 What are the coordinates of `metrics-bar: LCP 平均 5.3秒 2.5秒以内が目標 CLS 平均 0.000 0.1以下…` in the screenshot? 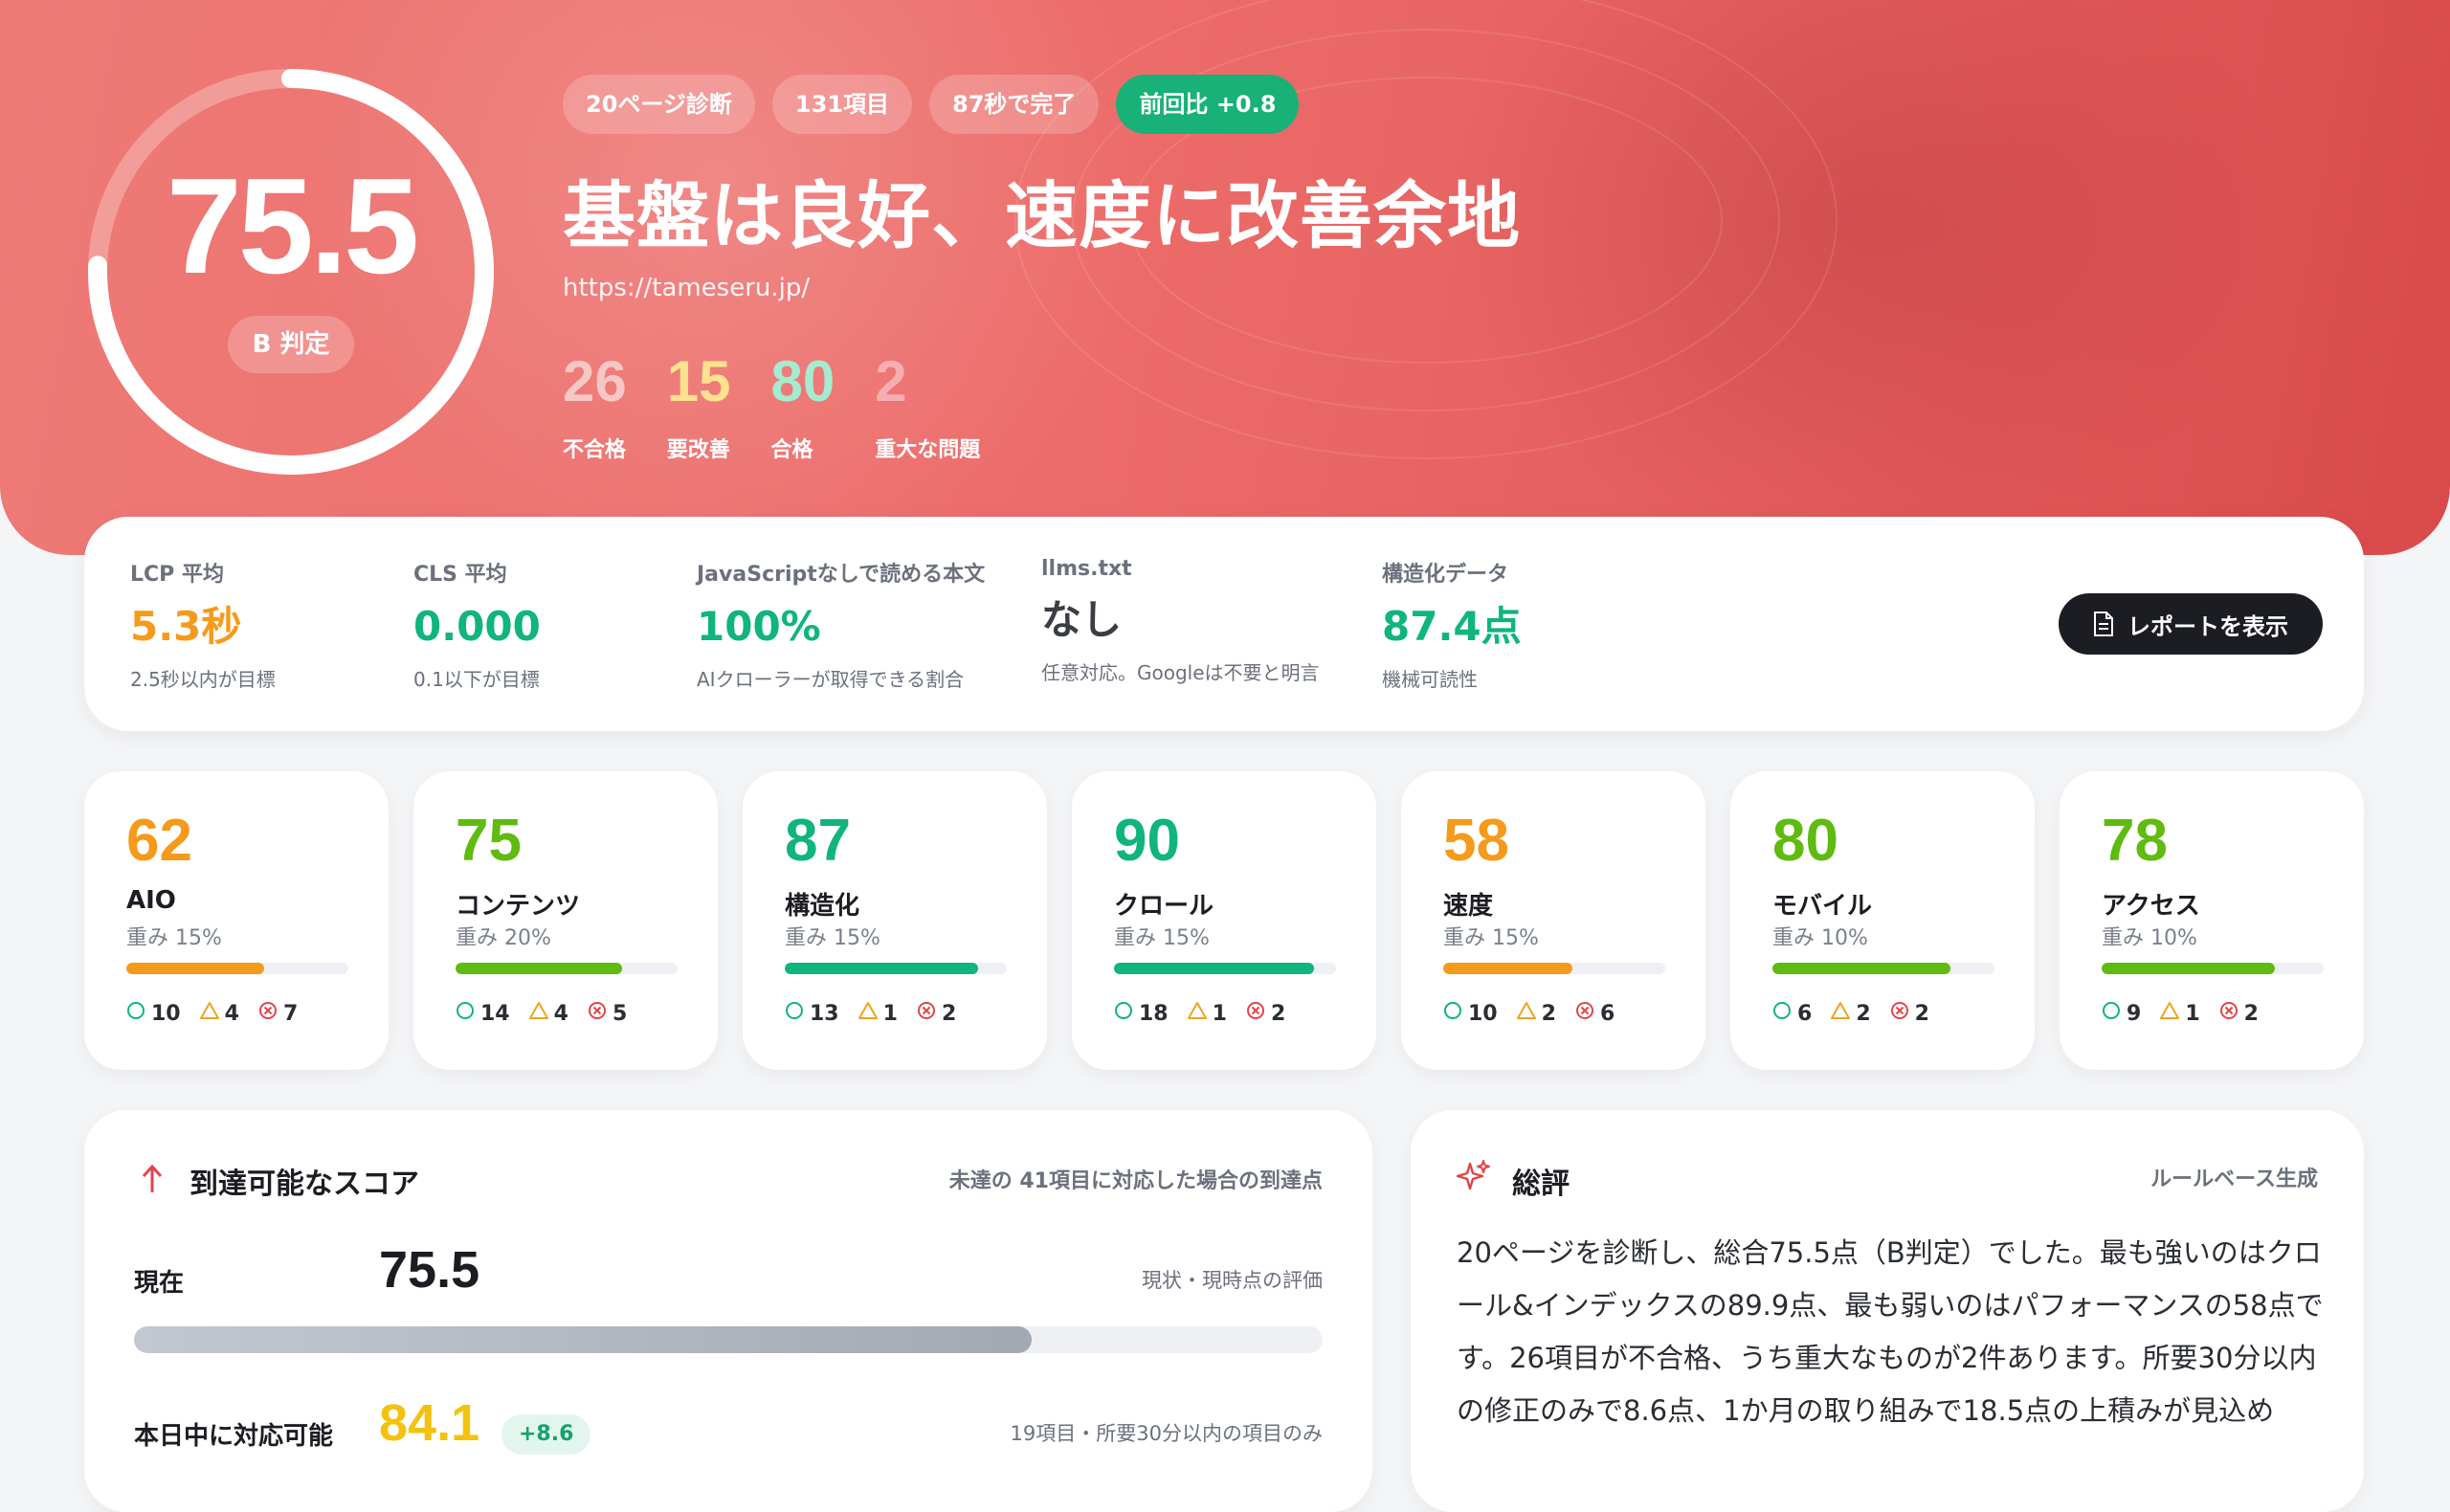 It's located at (1224, 624).